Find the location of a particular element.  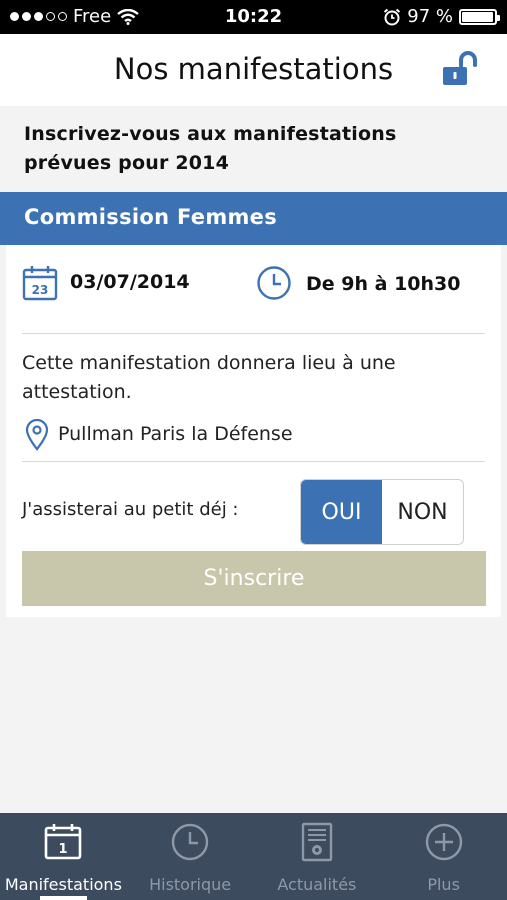

yes-option-button: OUI is located at coordinates (341, 512).